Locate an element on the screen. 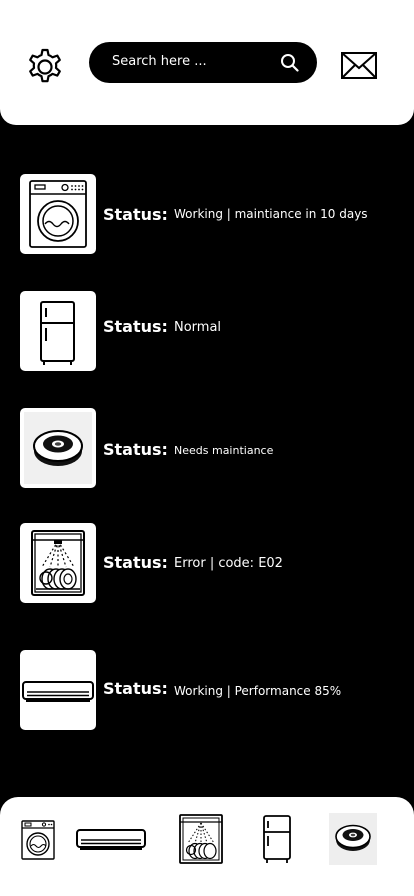 This screenshot has height=896, width=414. nav-air-conditioner is located at coordinates (111, 841).